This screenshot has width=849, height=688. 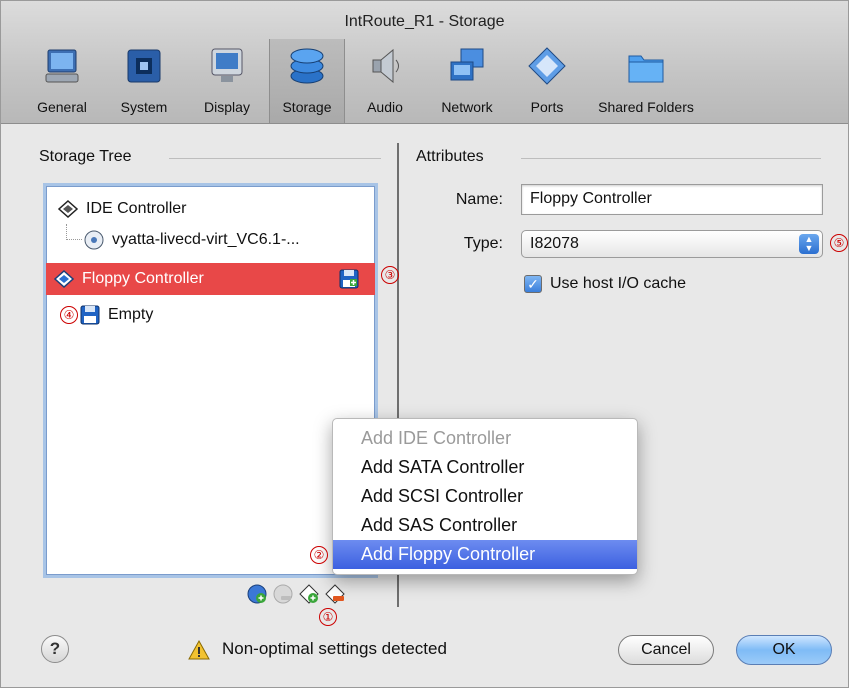 What do you see at coordinates (85, 156) in the screenshot?
I see `storage-tree-heading: Storage Tree` at bounding box center [85, 156].